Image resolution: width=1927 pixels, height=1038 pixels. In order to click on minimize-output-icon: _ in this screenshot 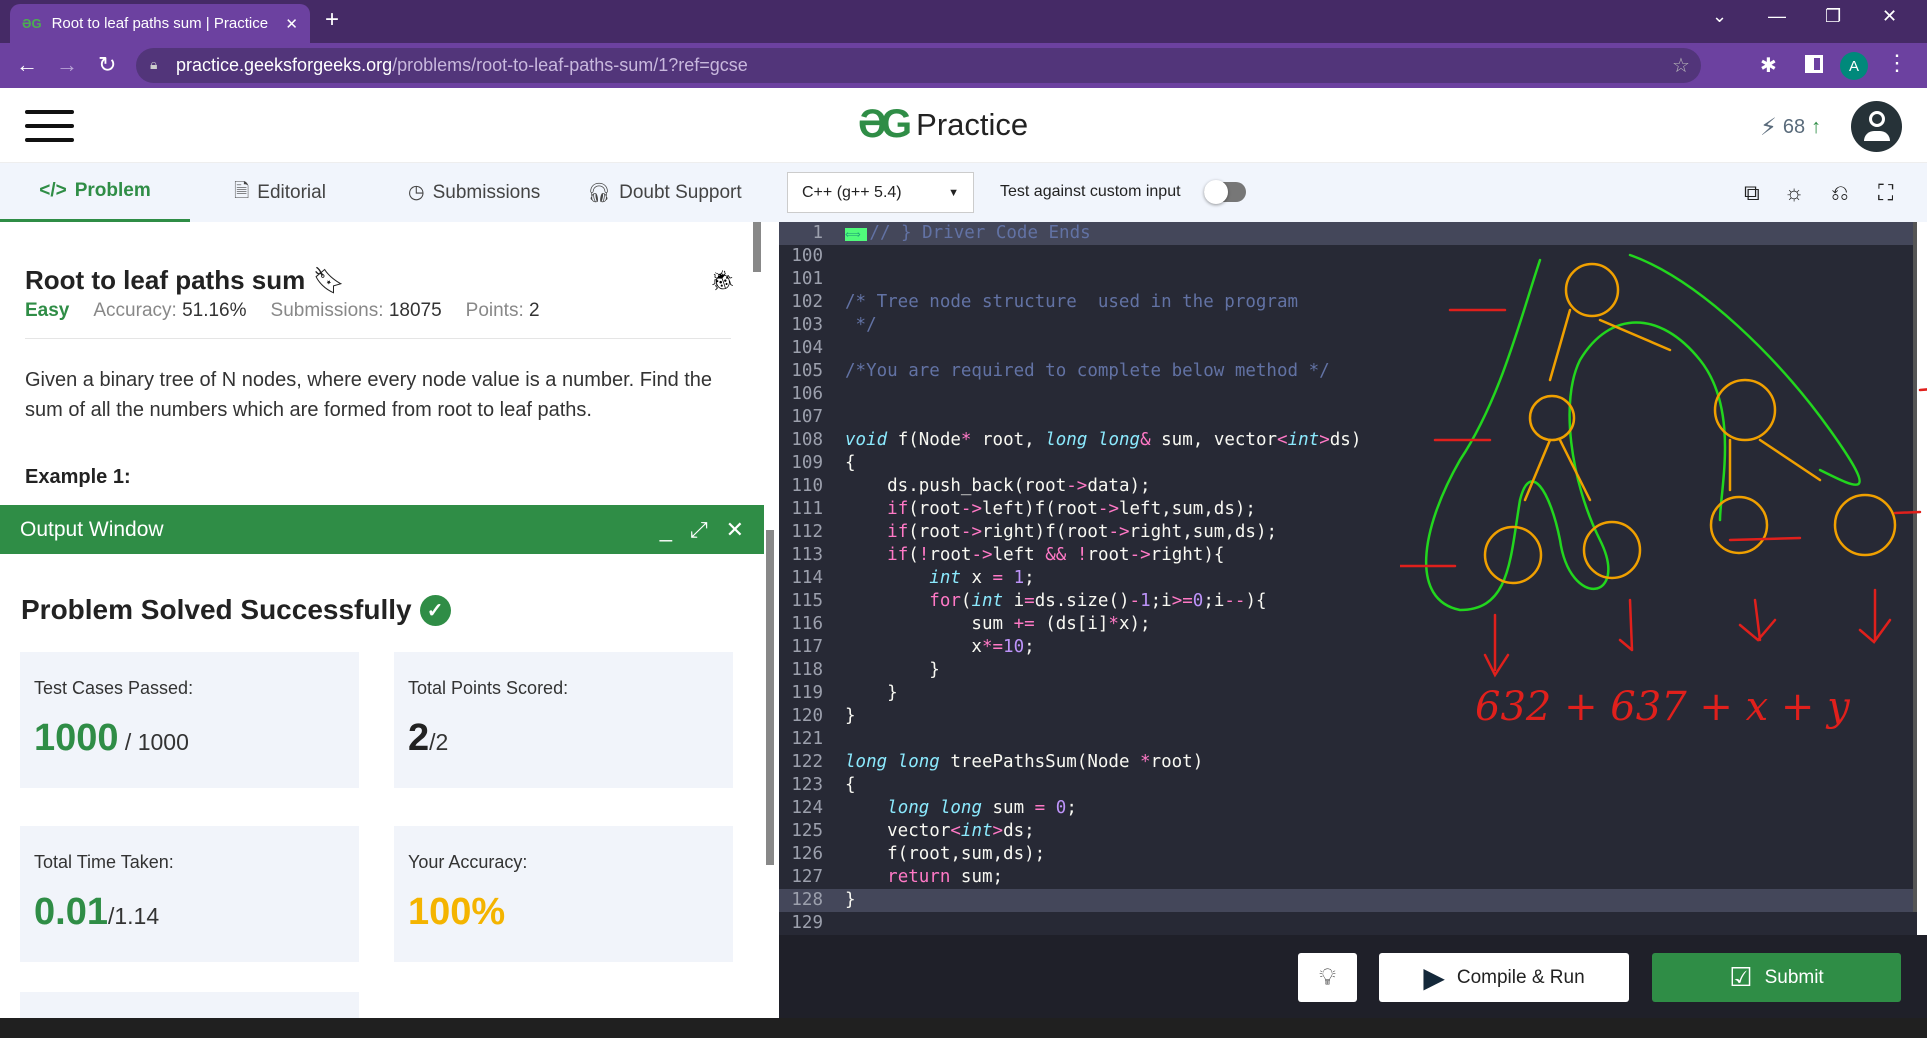, I will do `click(666, 530)`.